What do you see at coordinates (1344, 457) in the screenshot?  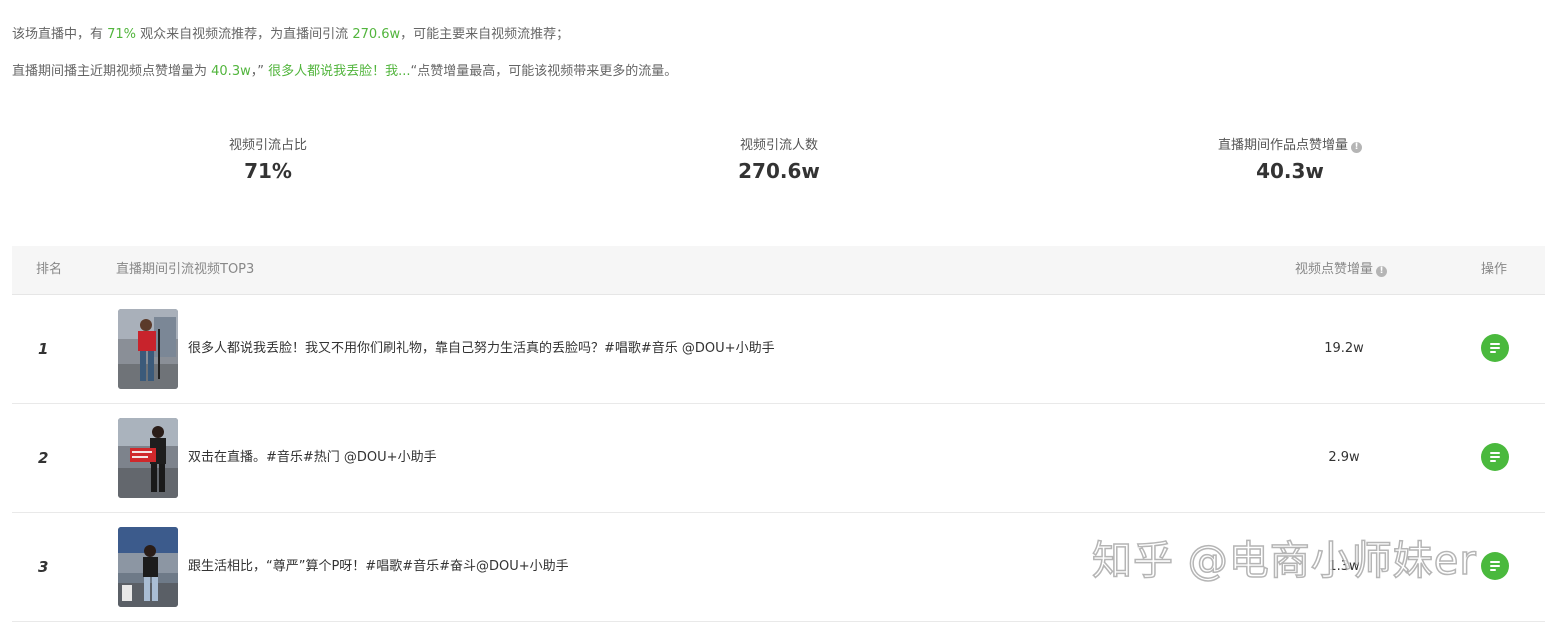 I see `likes-value: 2.9w` at bounding box center [1344, 457].